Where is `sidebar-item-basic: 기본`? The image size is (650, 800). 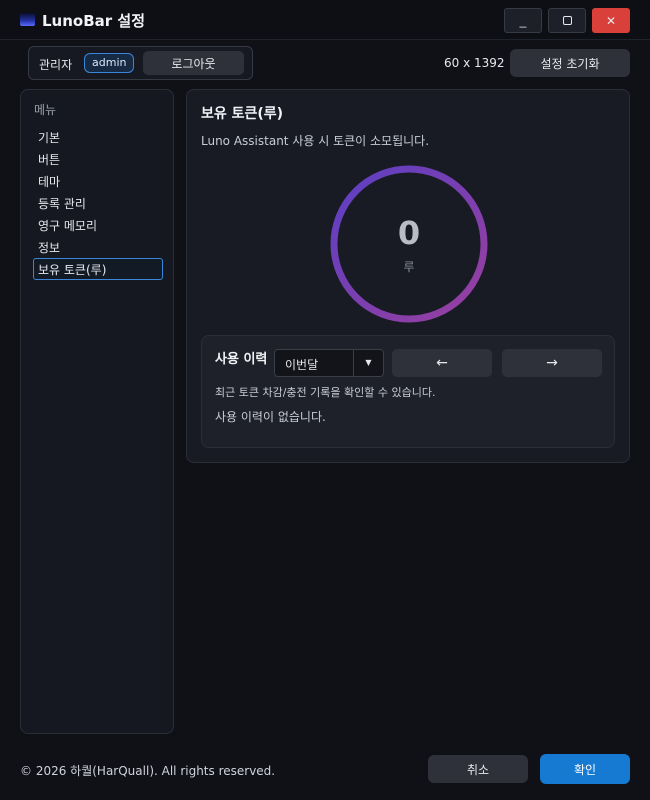
sidebar-item-basic: 기본 is located at coordinates (98, 137).